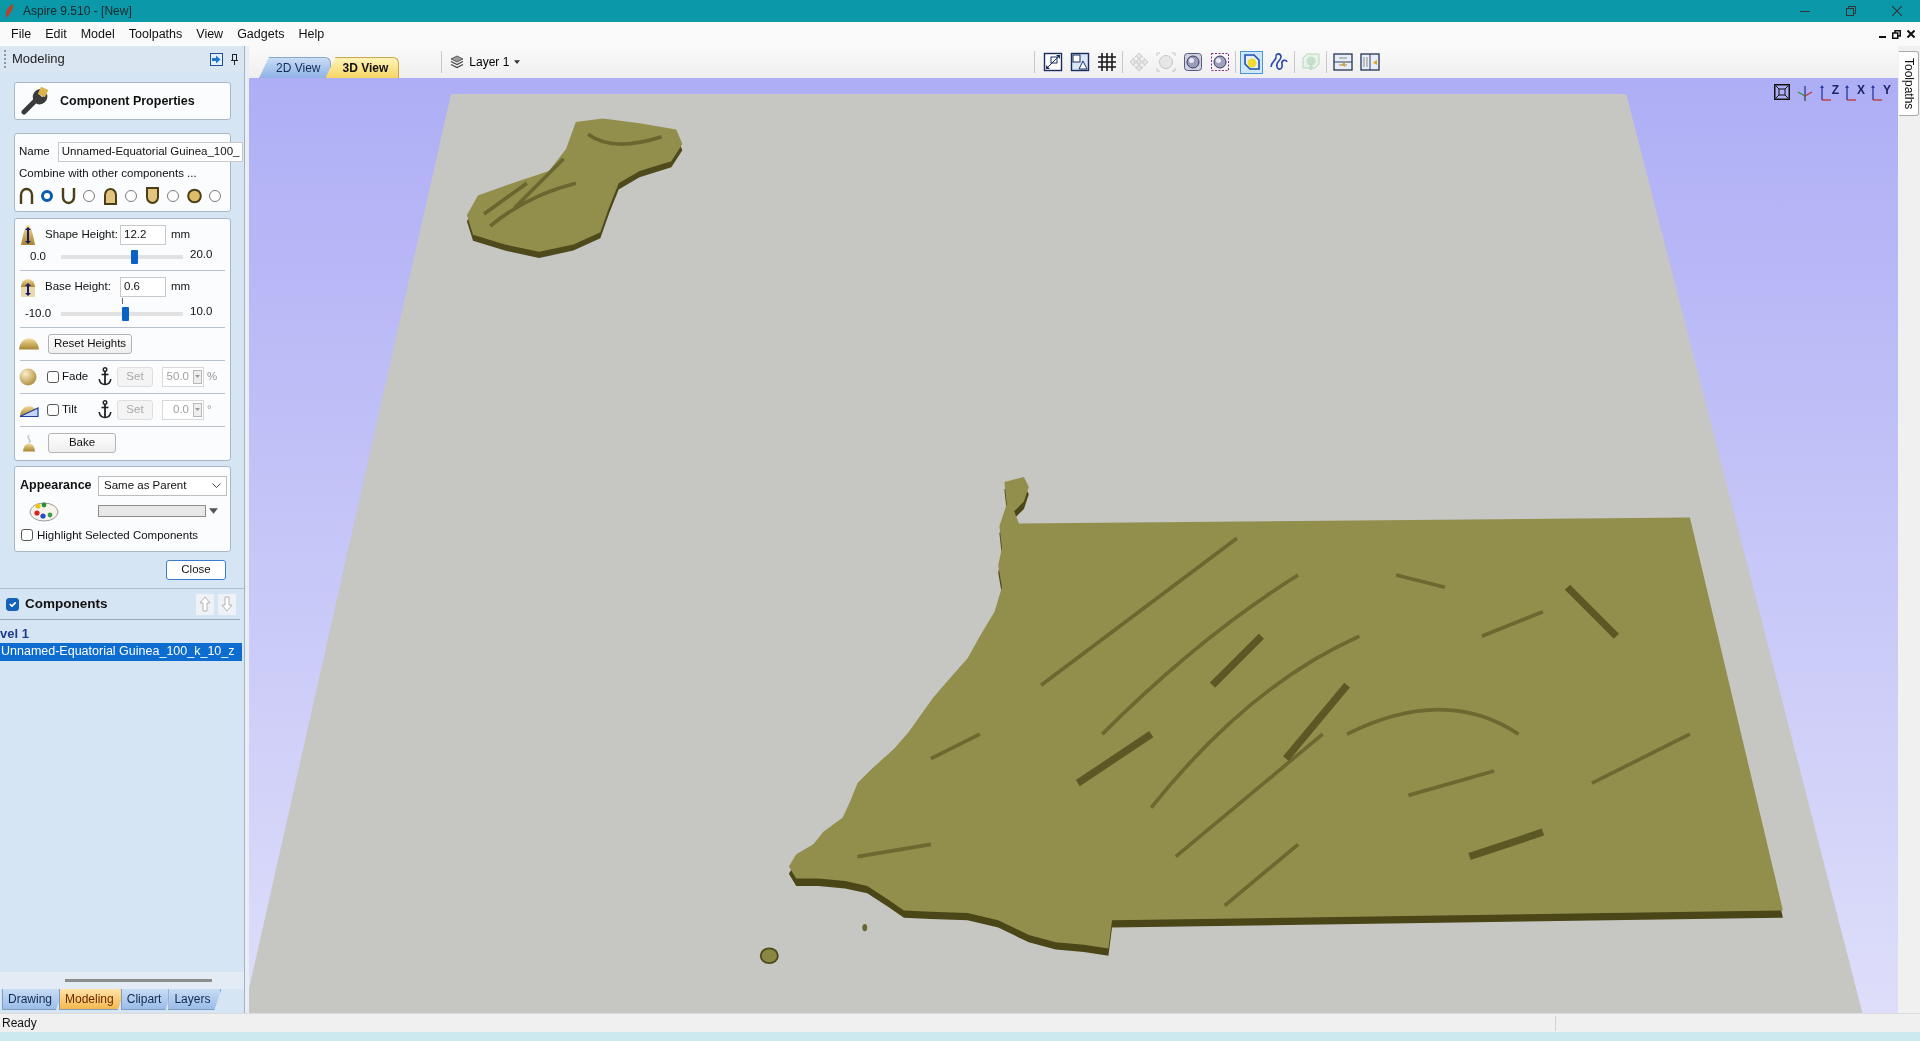  What do you see at coordinates (1107, 62) in the screenshot?
I see `grid-button` at bounding box center [1107, 62].